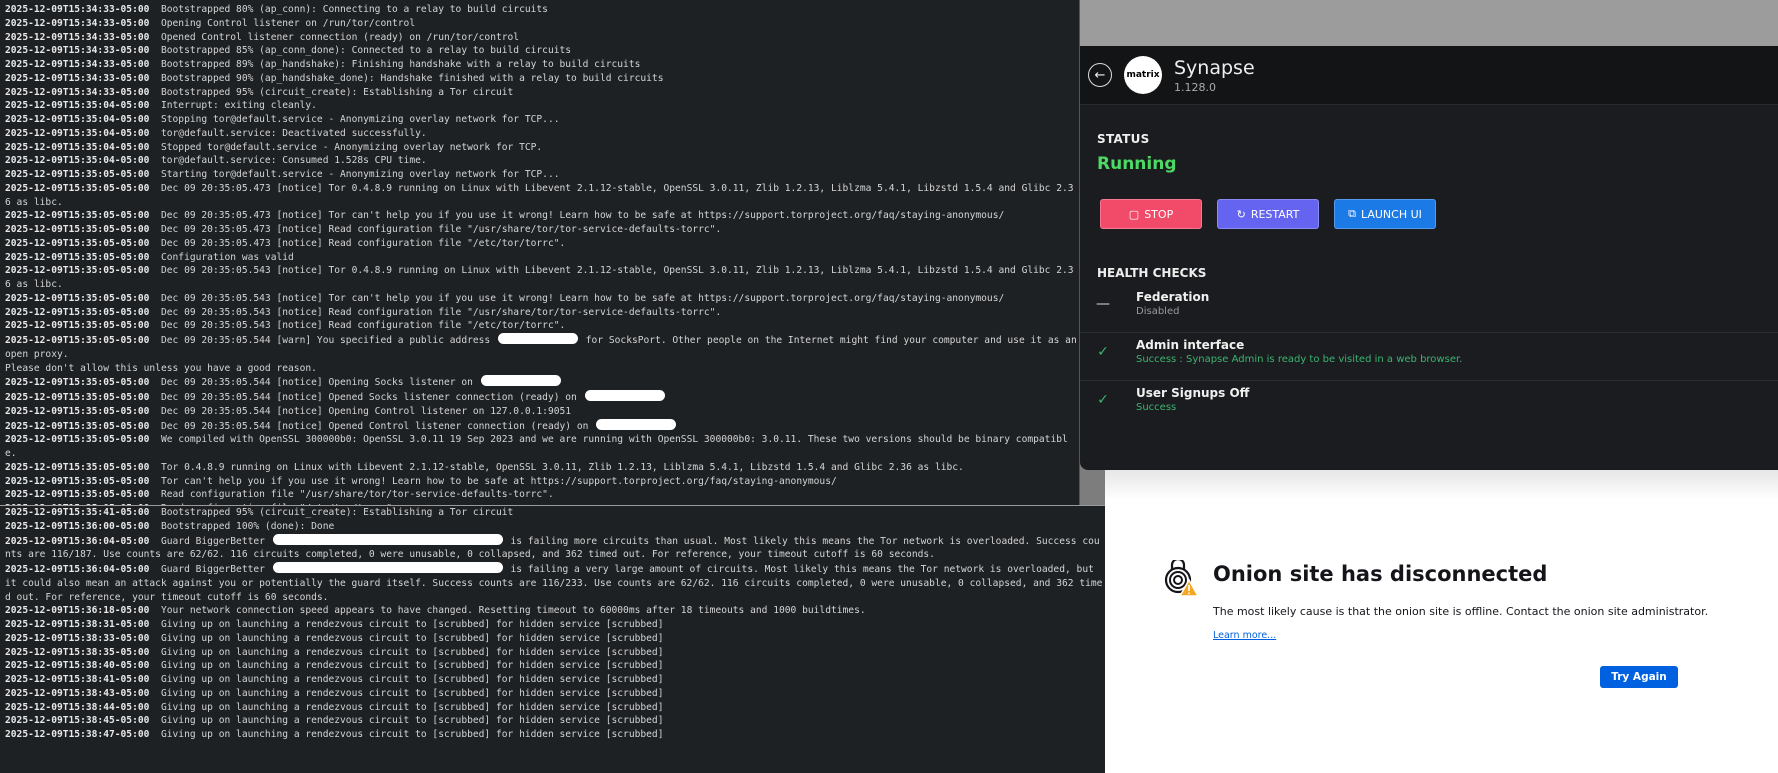  What do you see at coordinates (1134, 214) in the screenshot?
I see `stop-icon: ▢` at bounding box center [1134, 214].